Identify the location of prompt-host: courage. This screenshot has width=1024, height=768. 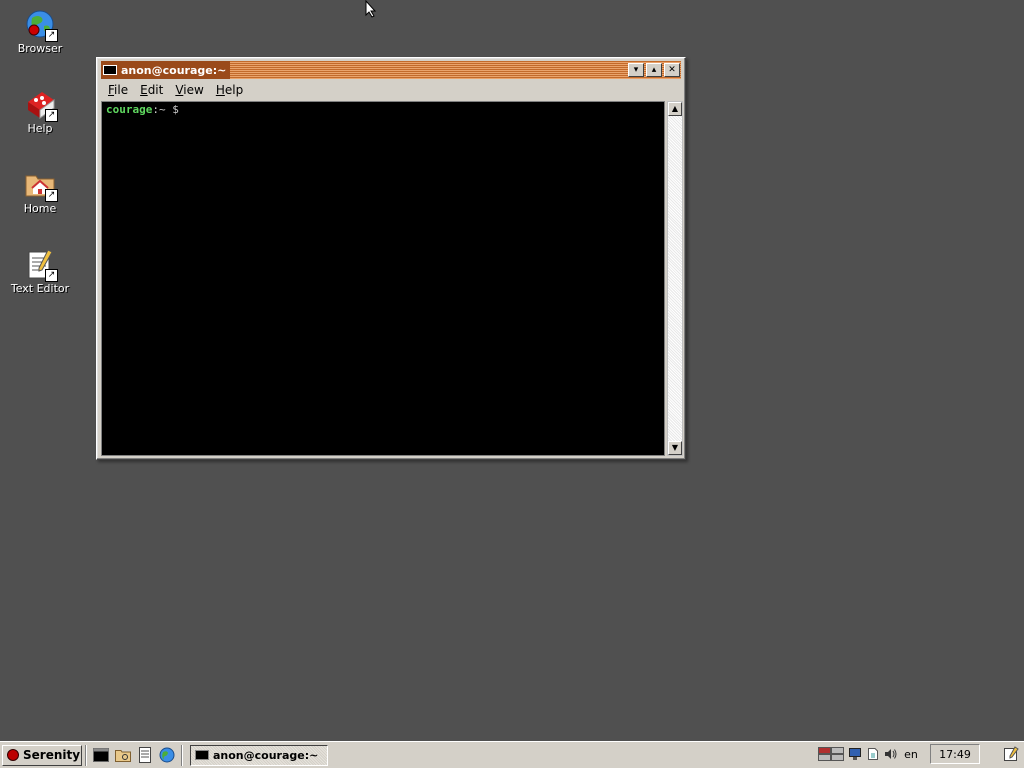
(129, 109).